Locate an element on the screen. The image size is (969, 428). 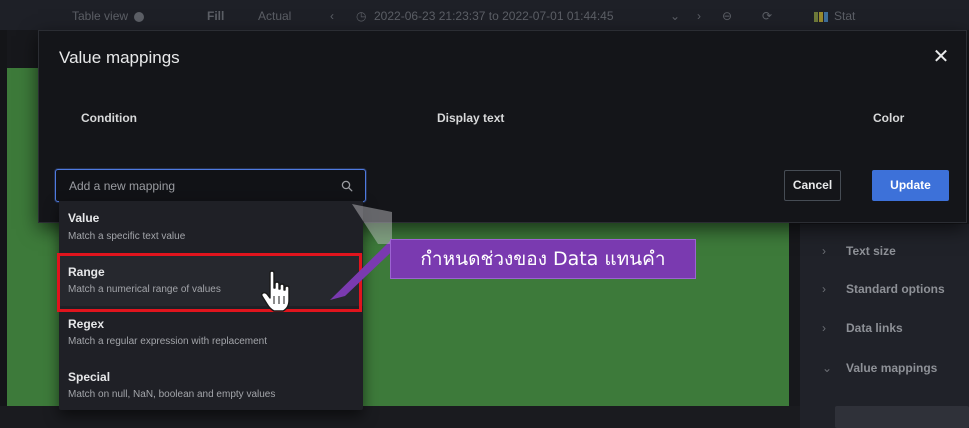
option-title: Regex is located at coordinates (86, 324).